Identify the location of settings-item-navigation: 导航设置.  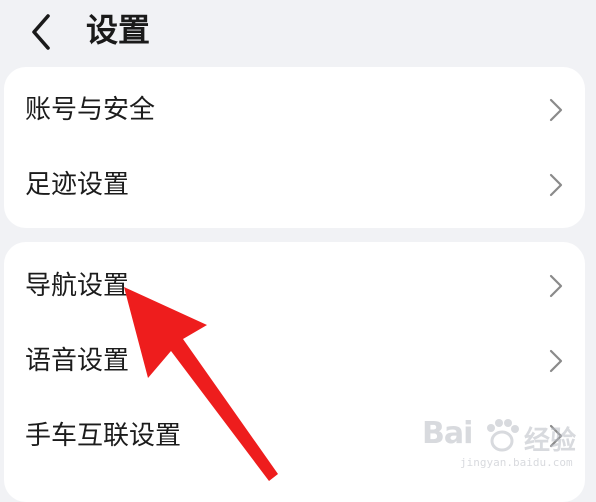
(294, 286).